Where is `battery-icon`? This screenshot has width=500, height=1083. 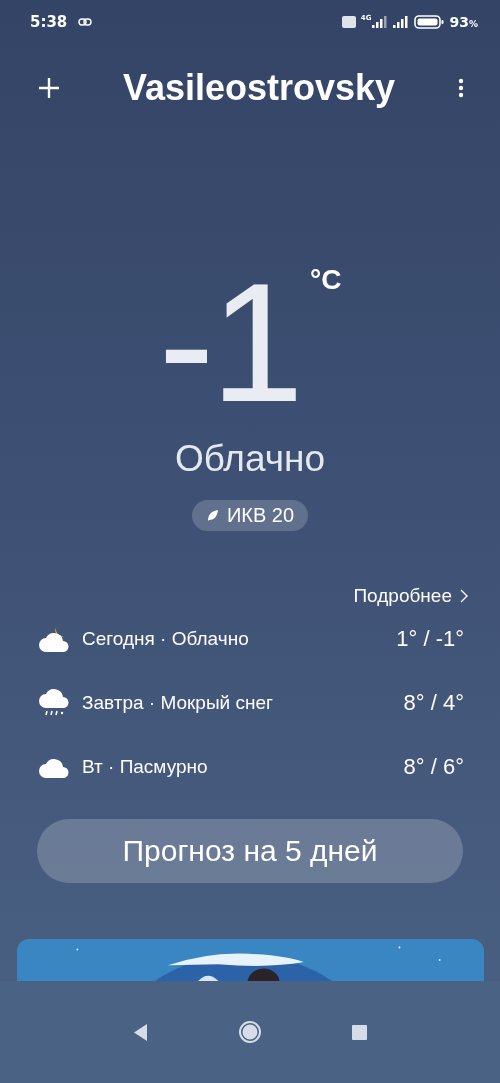 battery-icon is located at coordinates (429, 22).